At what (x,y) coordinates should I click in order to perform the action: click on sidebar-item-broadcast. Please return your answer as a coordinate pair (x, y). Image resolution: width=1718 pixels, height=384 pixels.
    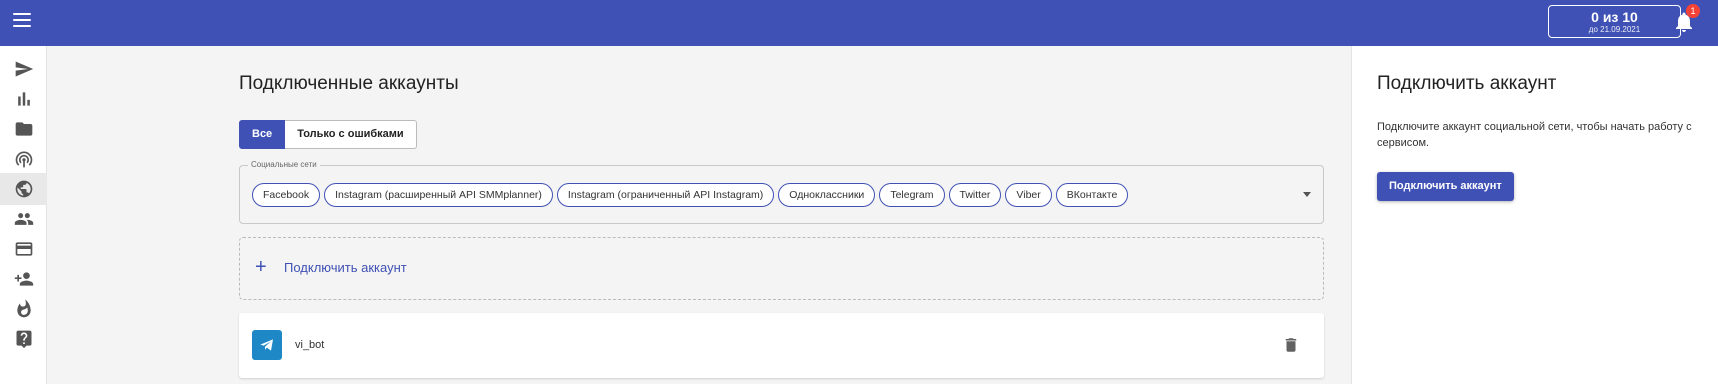
    Looking at the image, I should click on (23, 159).